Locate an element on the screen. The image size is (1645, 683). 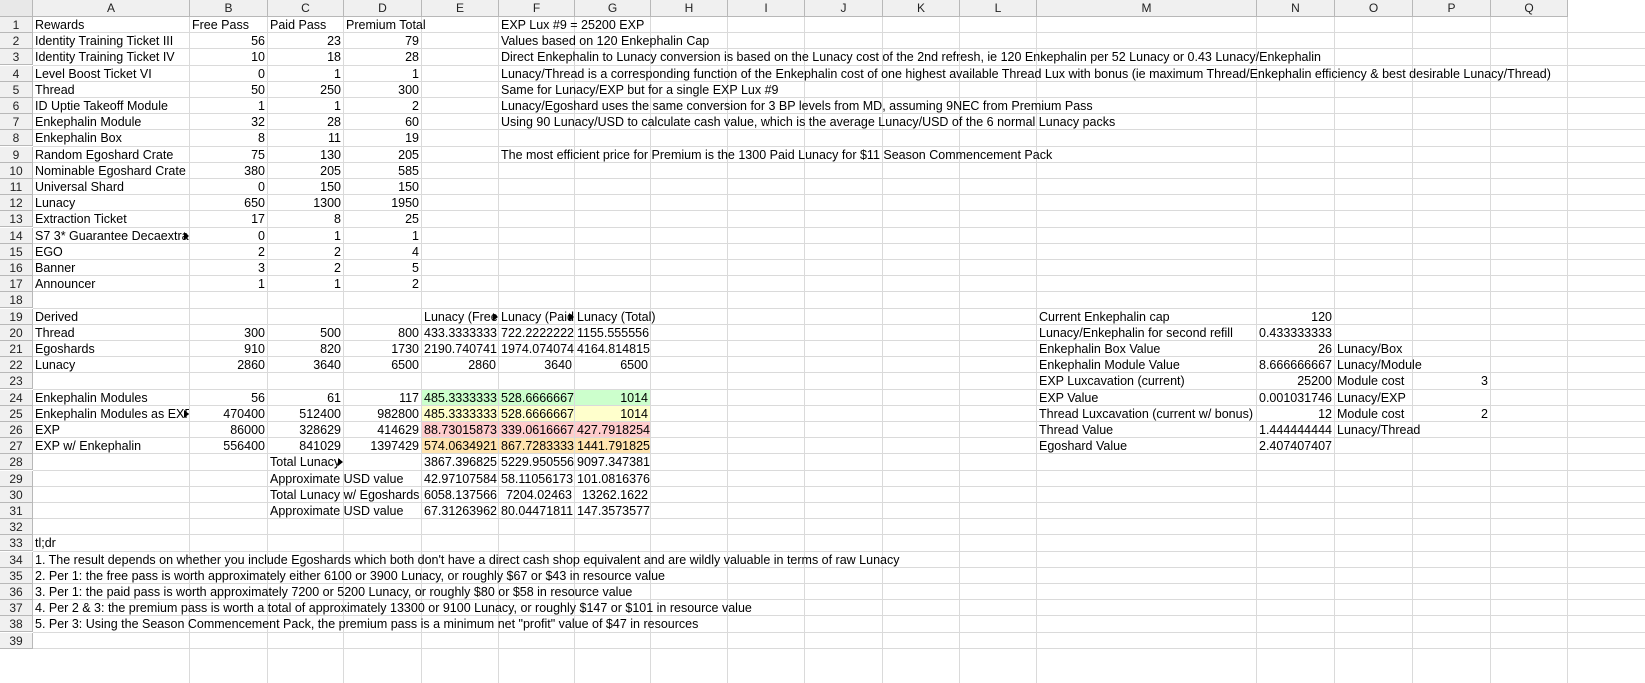
row-header-27: 27 is located at coordinates (16, 446).